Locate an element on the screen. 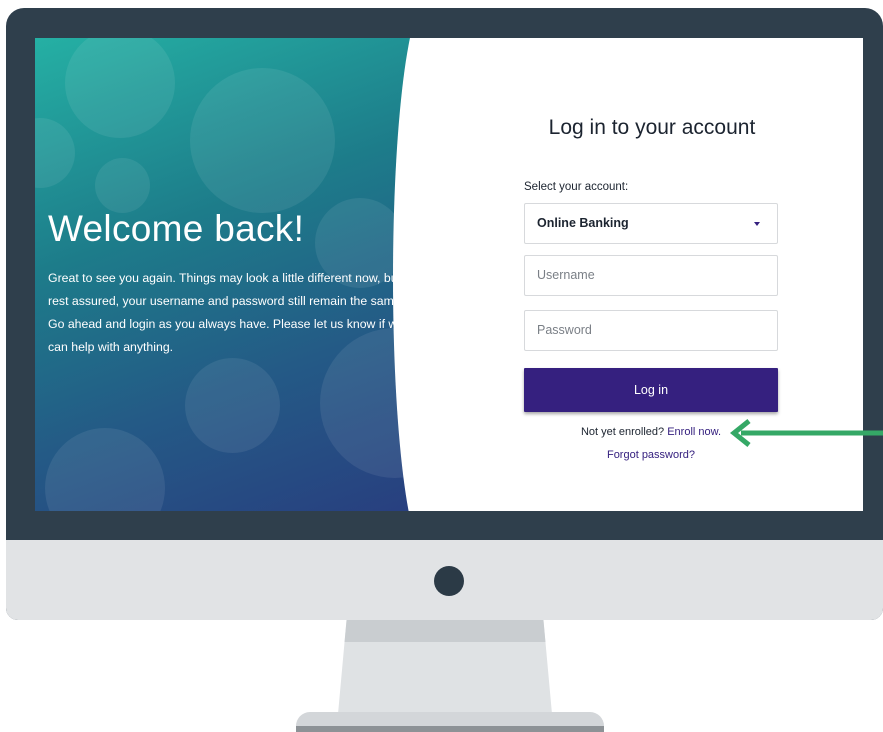  account-select: Online Banking is located at coordinates (651, 223).